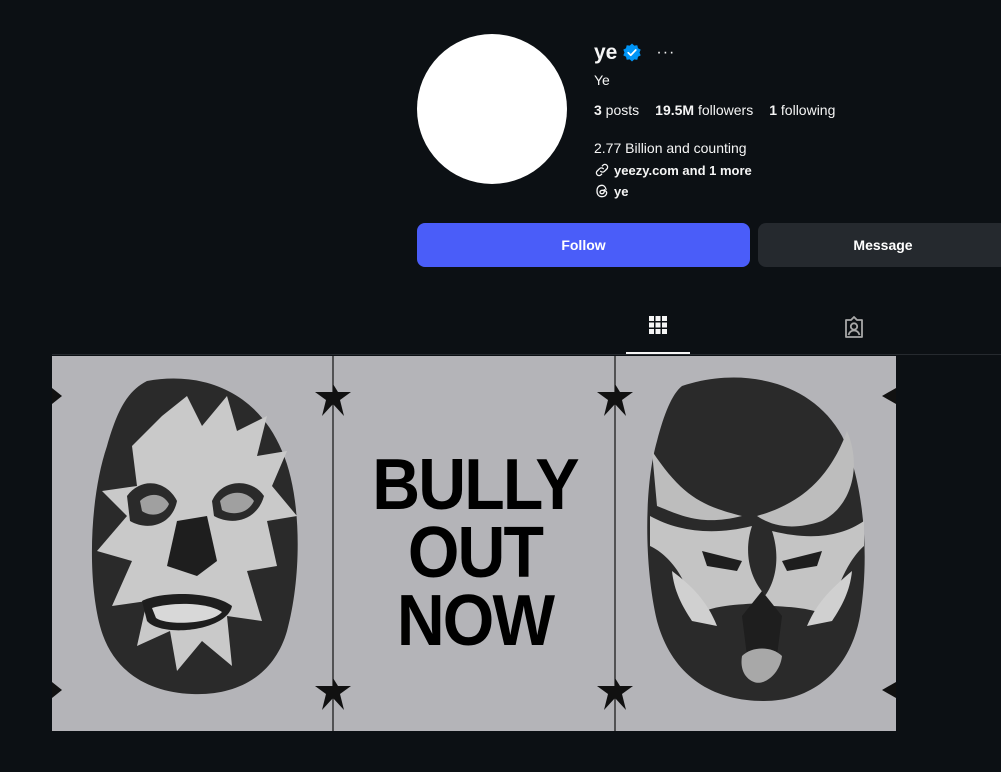 This screenshot has height=772, width=1001. What do you see at coordinates (675, 110) in the screenshot?
I see `followers-count-value: 19.5M` at bounding box center [675, 110].